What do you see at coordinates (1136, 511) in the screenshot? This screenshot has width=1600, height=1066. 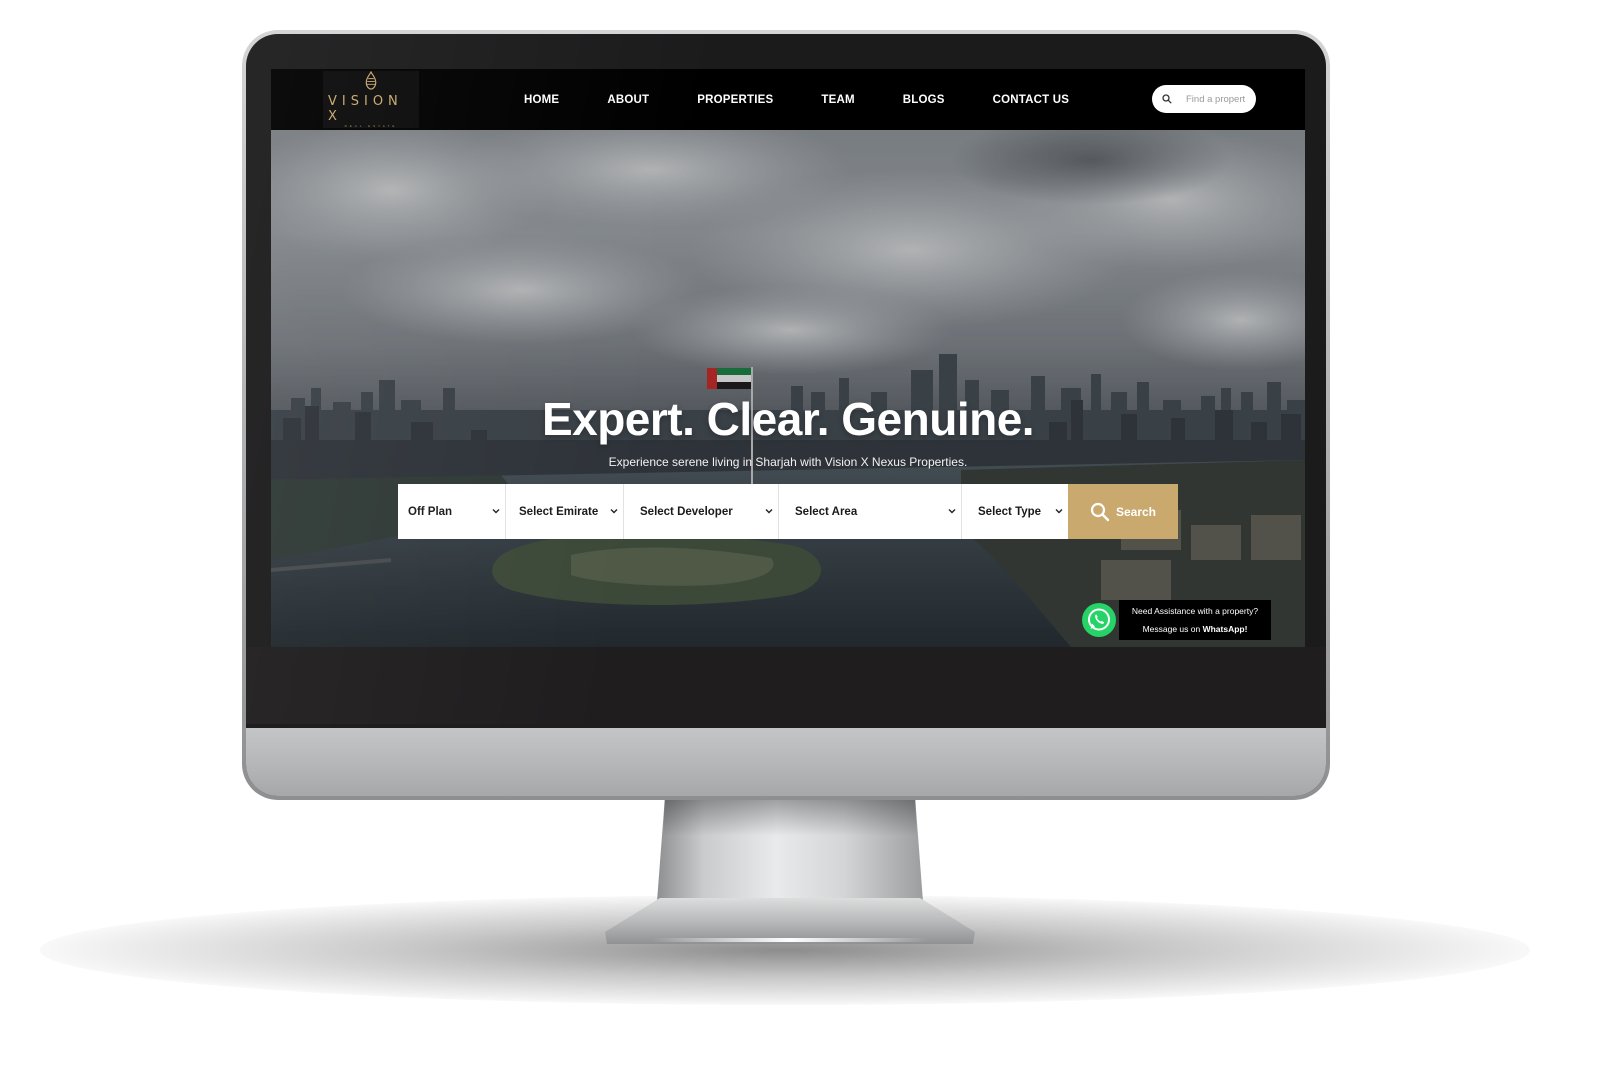 I see `search-button-label: Search` at bounding box center [1136, 511].